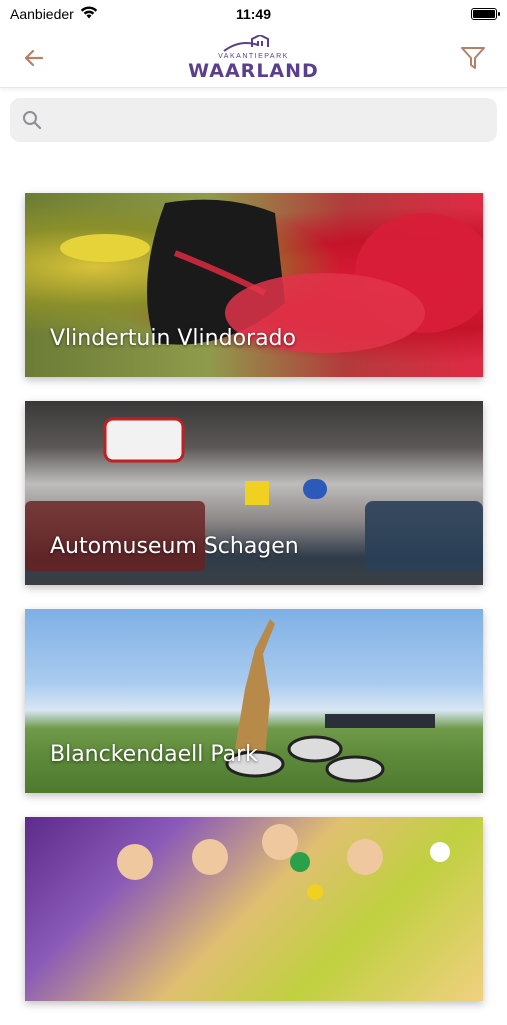  What do you see at coordinates (173, 338) in the screenshot?
I see `card-title: Vlindertuin Vlindorado` at bounding box center [173, 338].